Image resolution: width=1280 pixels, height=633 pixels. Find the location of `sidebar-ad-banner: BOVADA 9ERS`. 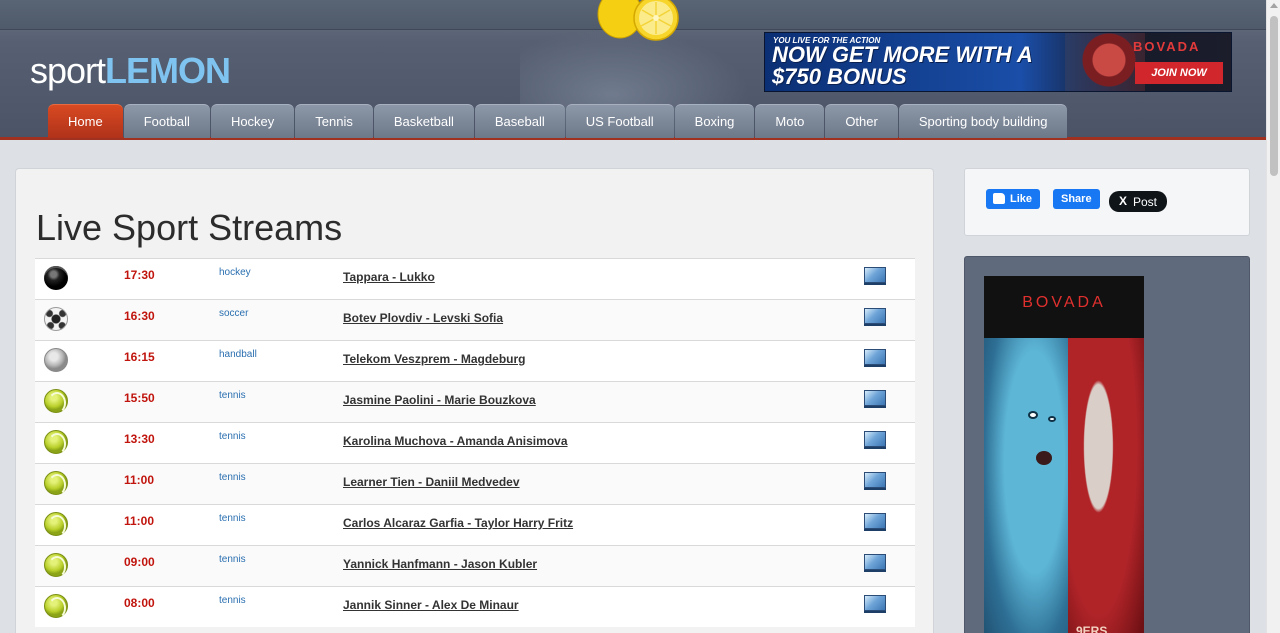

sidebar-ad-banner: BOVADA 9ERS is located at coordinates (1064, 454).